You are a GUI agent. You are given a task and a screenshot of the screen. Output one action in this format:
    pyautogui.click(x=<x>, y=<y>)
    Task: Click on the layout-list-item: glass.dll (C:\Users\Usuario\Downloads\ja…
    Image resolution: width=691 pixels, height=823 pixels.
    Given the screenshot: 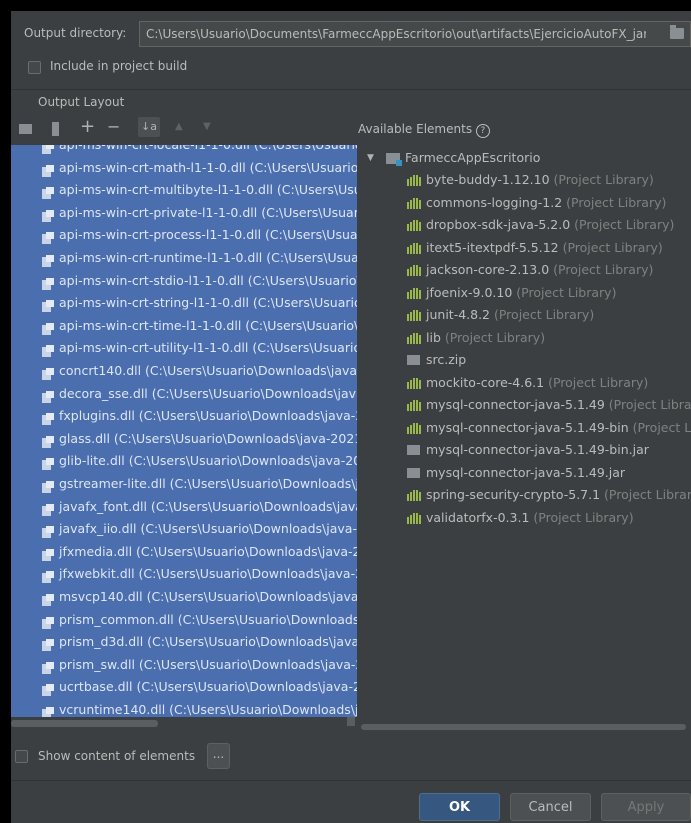 What is the action you would take?
    pyautogui.click(x=184, y=439)
    